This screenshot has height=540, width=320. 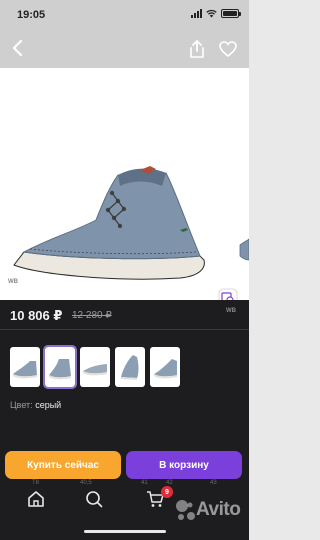 What do you see at coordinates (21, 405) in the screenshot?
I see `color-label: Цвет:` at bounding box center [21, 405].